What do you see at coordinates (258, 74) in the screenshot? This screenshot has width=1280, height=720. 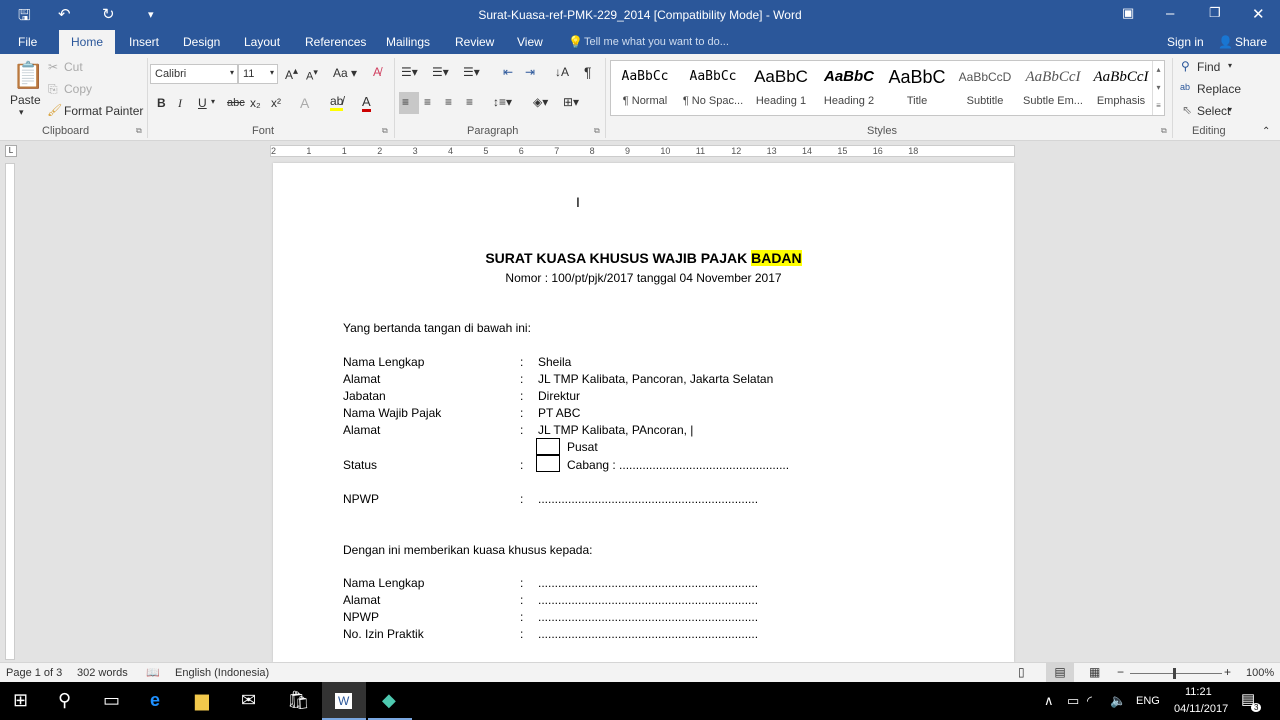 I see `font-size-combo: 11 ▾` at bounding box center [258, 74].